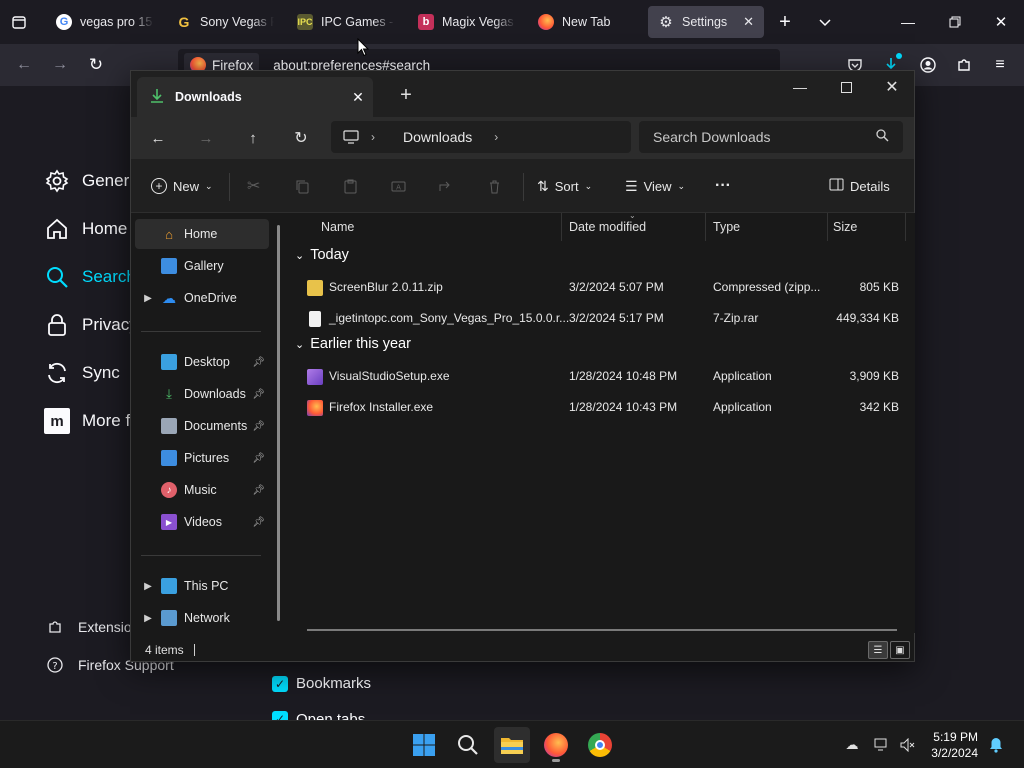 The width and height of the screenshot is (1024, 768). I want to click on tab-vegas-pro: G vegas pro 15 -, so click(105, 22).